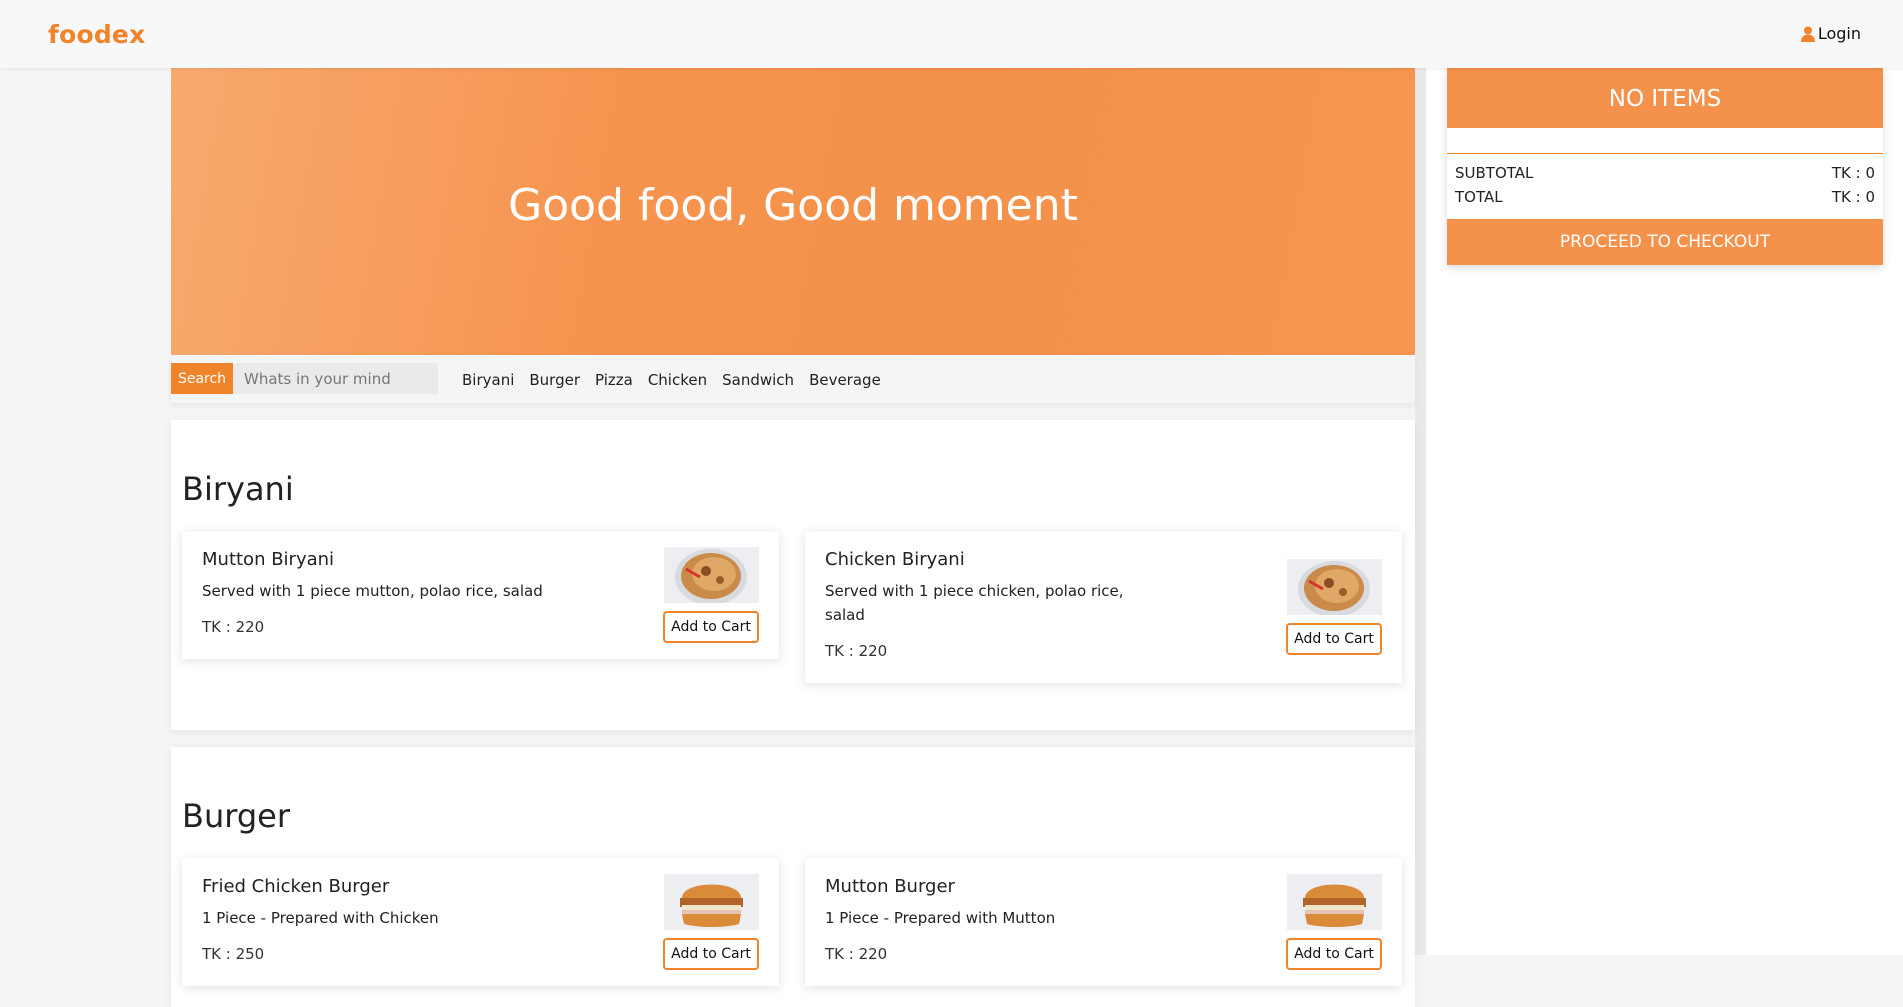  I want to click on category-link-burger: Burger, so click(554, 380).